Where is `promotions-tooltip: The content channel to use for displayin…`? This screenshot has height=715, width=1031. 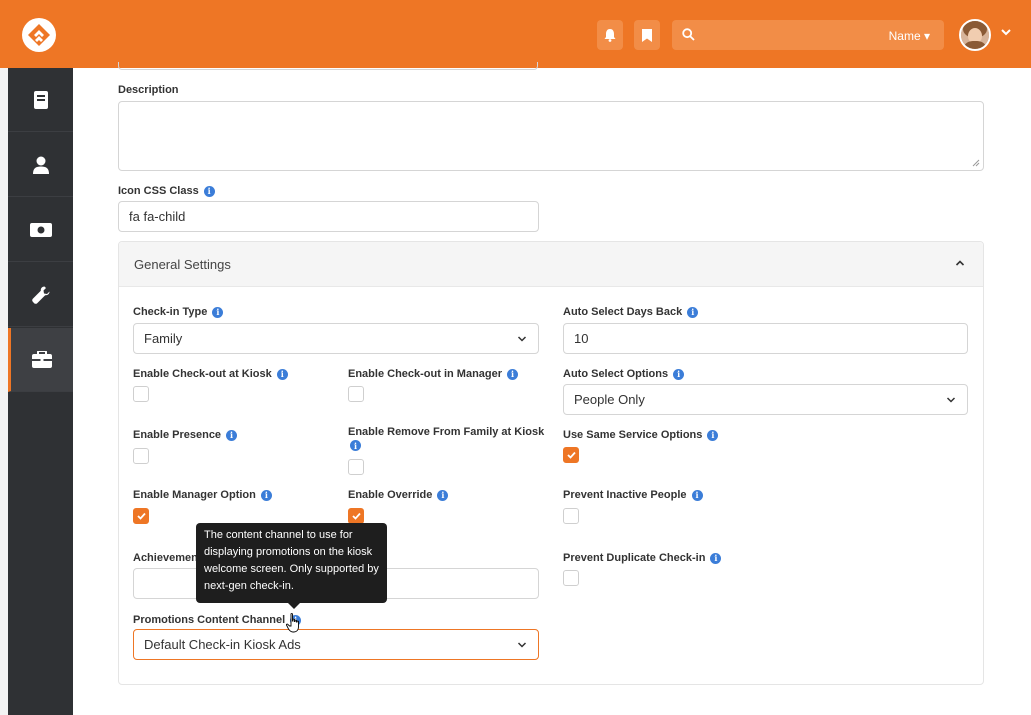
promotions-tooltip: The content channel to use for displayin… is located at coordinates (291, 563).